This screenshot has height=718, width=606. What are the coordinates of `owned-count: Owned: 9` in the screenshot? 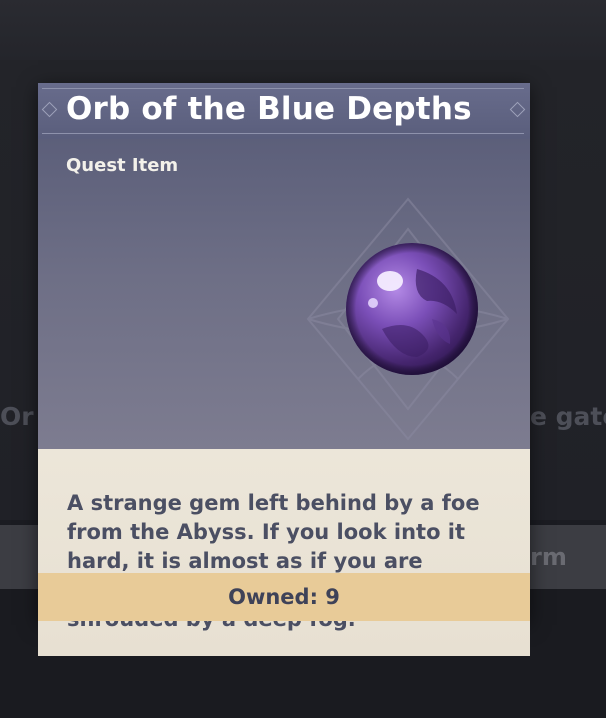 It's located at (284, 597).